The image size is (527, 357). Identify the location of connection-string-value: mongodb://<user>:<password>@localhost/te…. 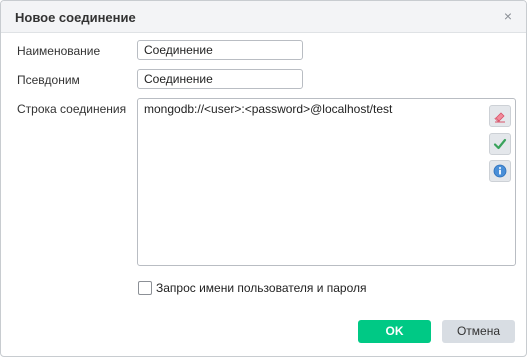
(268, 109).